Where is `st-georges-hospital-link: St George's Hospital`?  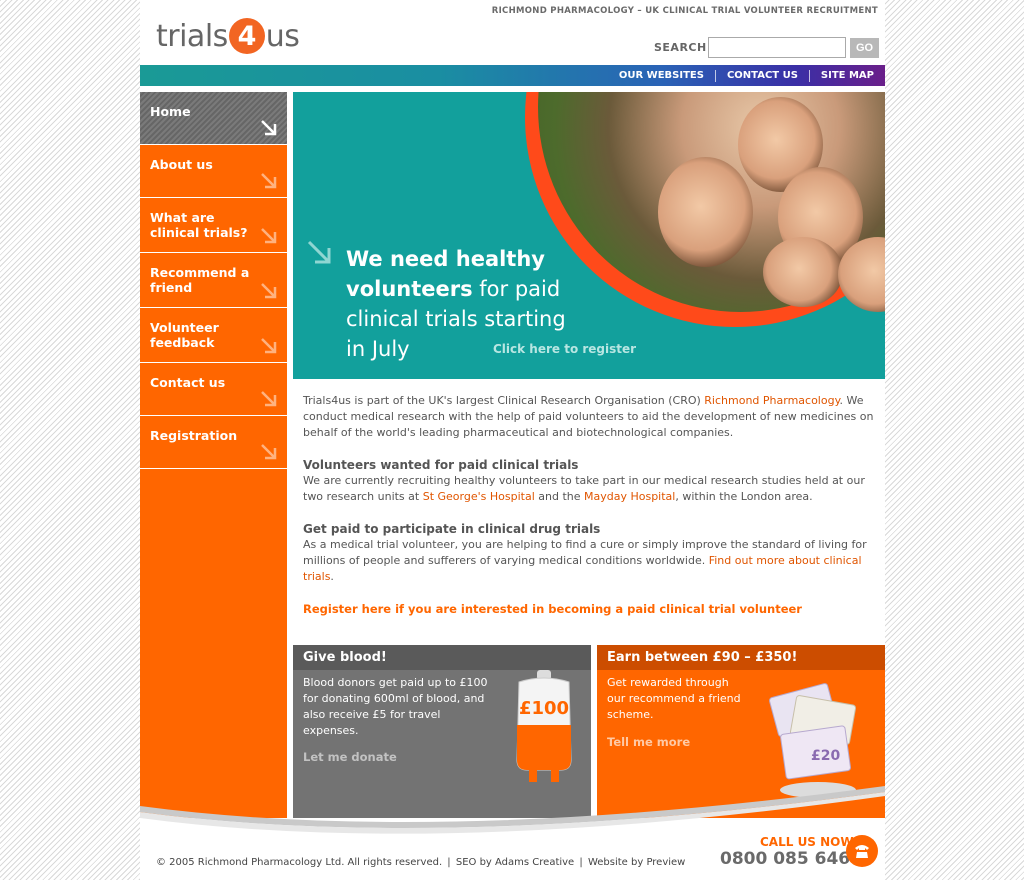 st-georges-hospital-link: St George's Hospital is located at coordinates (479, 496).